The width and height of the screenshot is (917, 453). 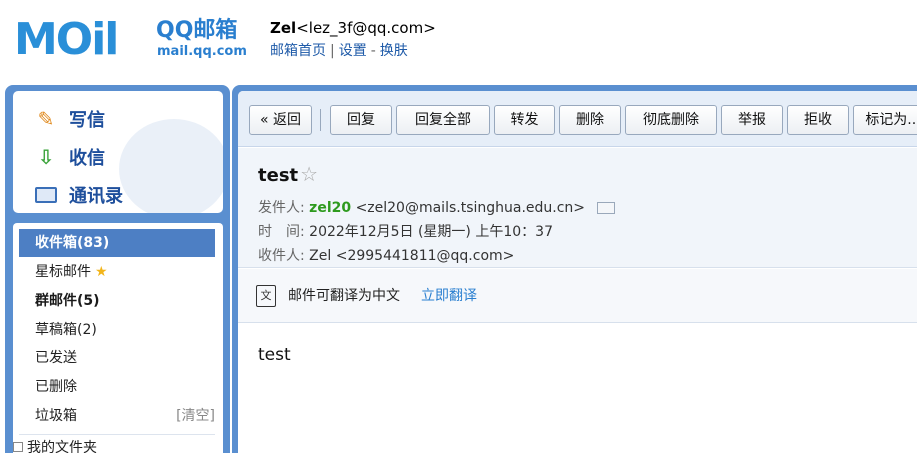 I want to click on my-folders-toggle: 我的文件夹, so click(x=55, y=446).